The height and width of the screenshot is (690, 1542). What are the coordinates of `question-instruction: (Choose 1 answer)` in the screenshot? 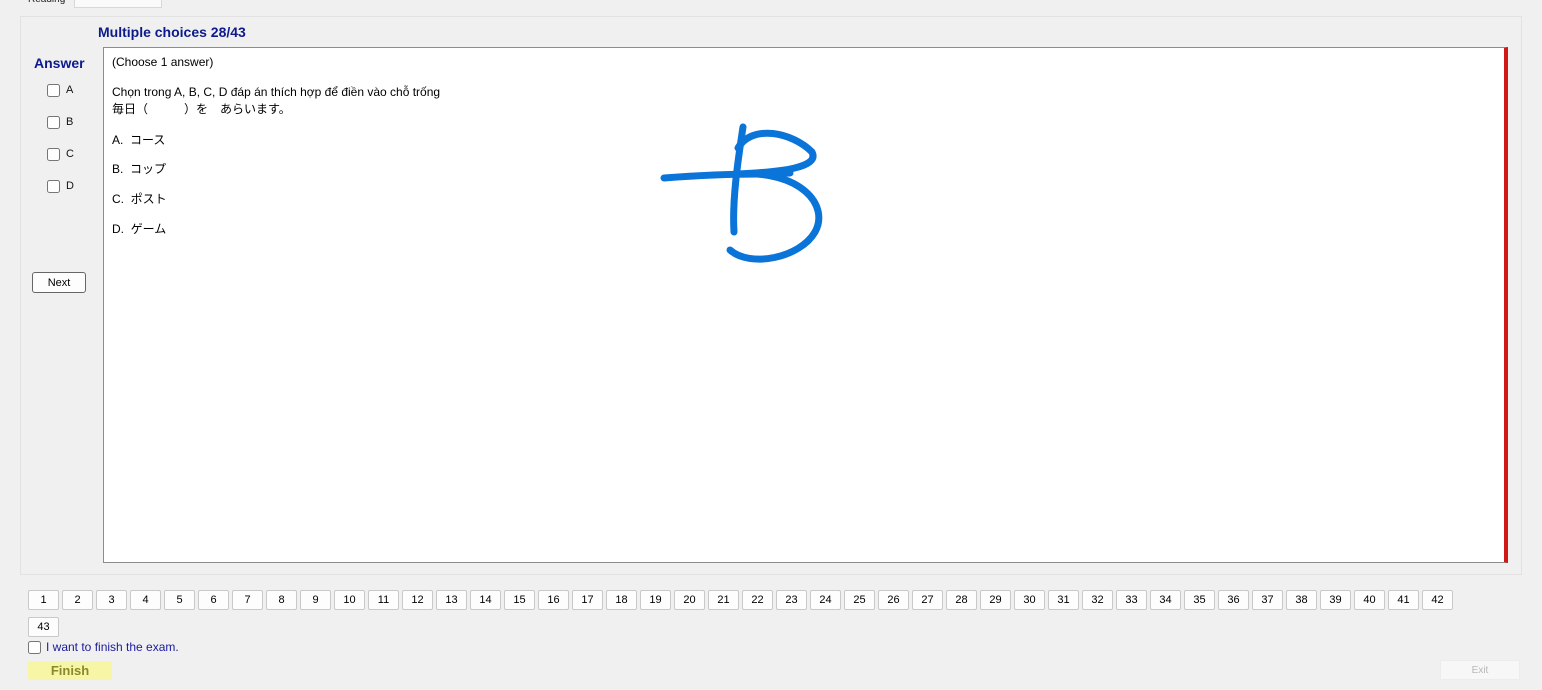 It's located at (163, 62).